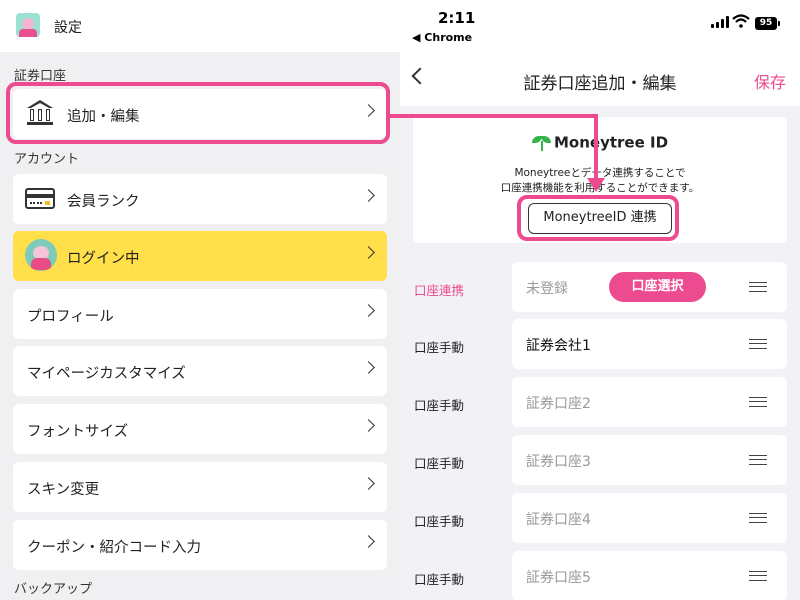 This screenshot has height=600, width=800. I want to click on moneytree-logo: Moneytree ID, so click(600, 143).